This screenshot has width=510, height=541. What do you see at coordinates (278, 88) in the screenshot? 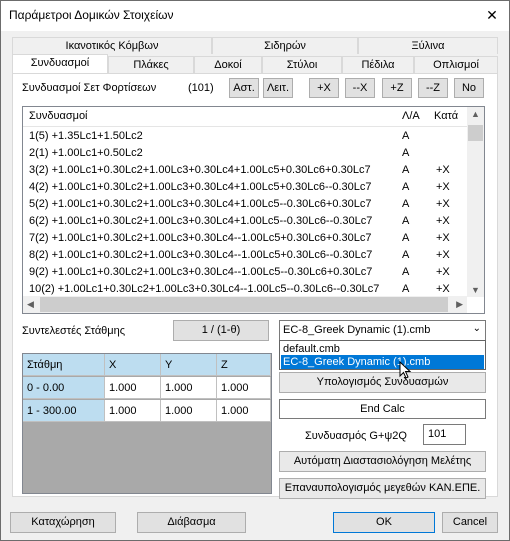
I see `leit-button: Λειτ.` at bounding box center [278, 88].